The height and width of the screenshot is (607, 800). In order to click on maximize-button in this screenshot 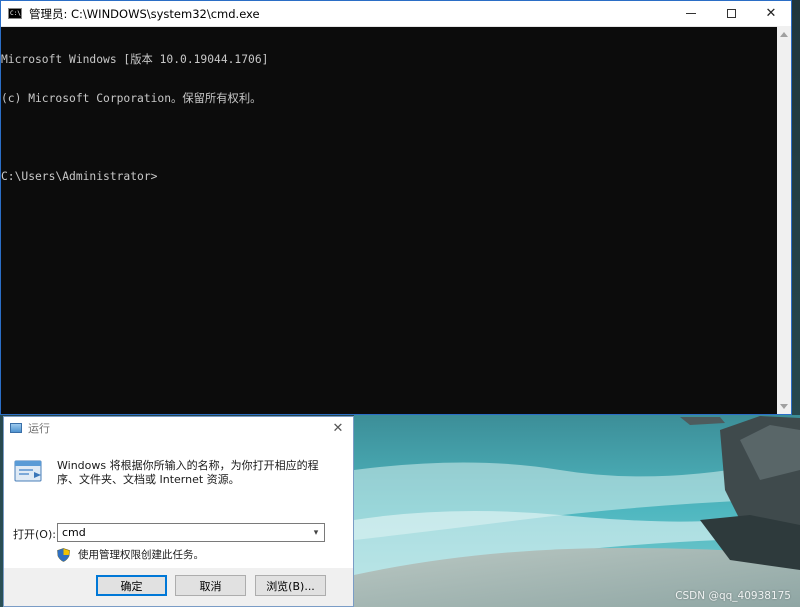, I will do `click(731, 13)`.